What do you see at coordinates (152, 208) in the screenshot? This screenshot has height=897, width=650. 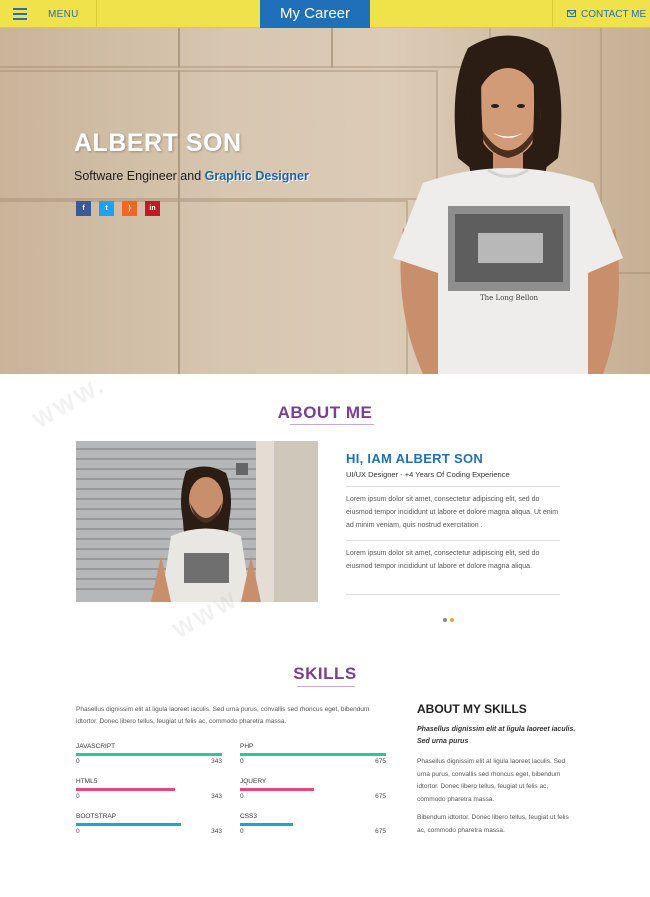 I see `linkedin-icon: in` at bounding box center [152, 208].